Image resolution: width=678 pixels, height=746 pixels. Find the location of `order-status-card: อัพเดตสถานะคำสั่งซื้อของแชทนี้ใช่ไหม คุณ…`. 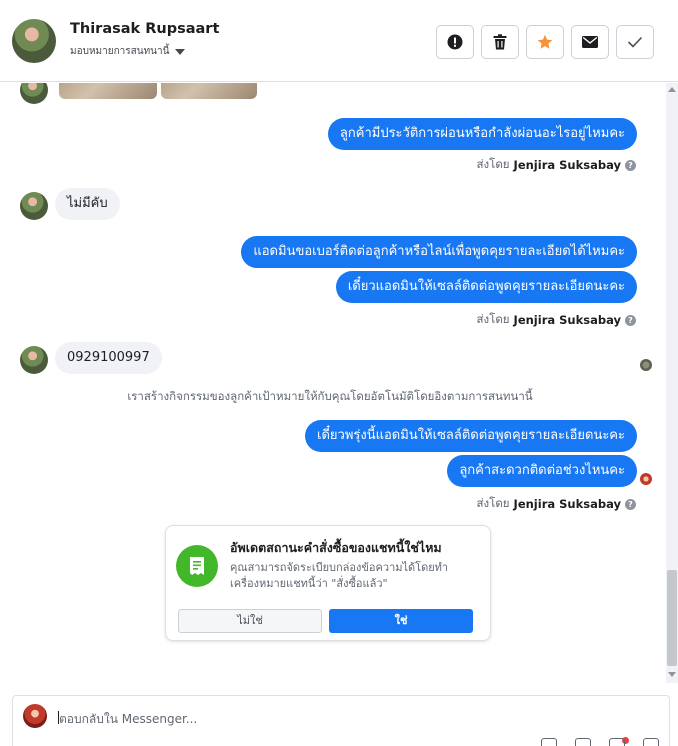

order-status-card: อัพเดตสถานะคำสั่งซื้อของแชทนี้ใช่ไหม คุณ… is located at coordinates (328, 583).